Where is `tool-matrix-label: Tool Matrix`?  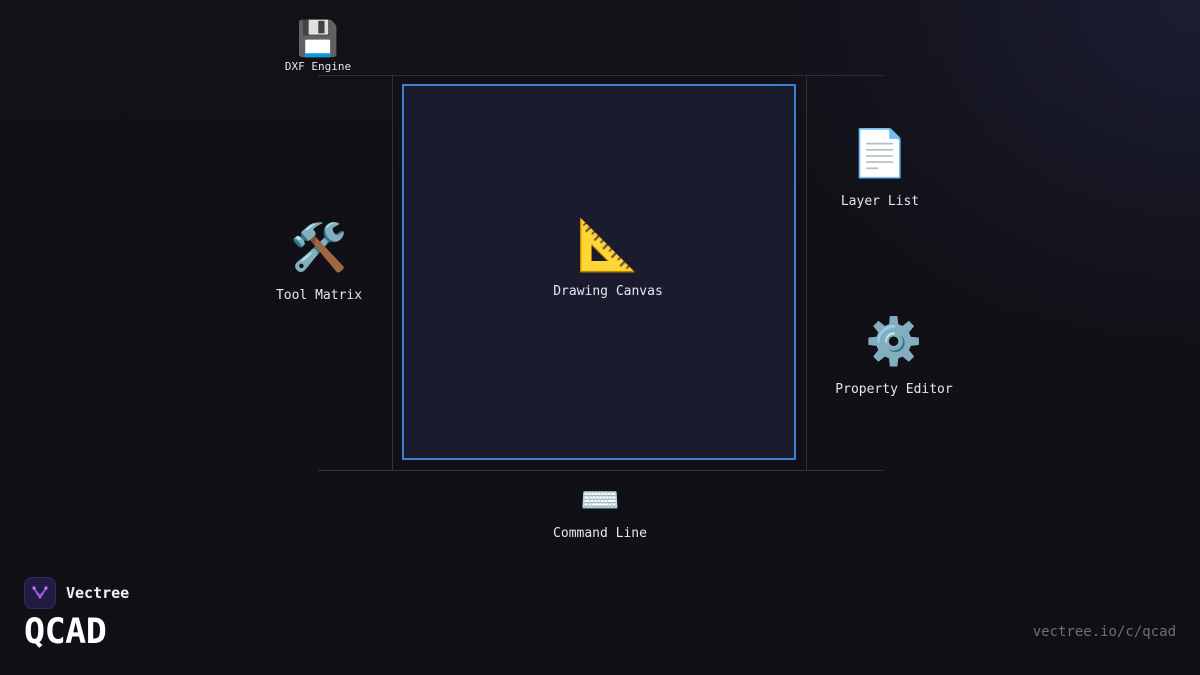 tool-matrix-label: Tool Matrix is located at coordinates (319, 295).